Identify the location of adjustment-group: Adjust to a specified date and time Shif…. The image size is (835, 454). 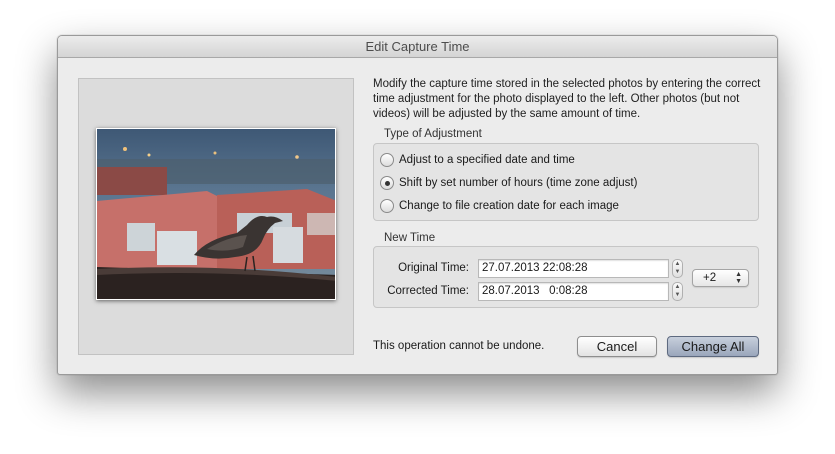
(566, 182).